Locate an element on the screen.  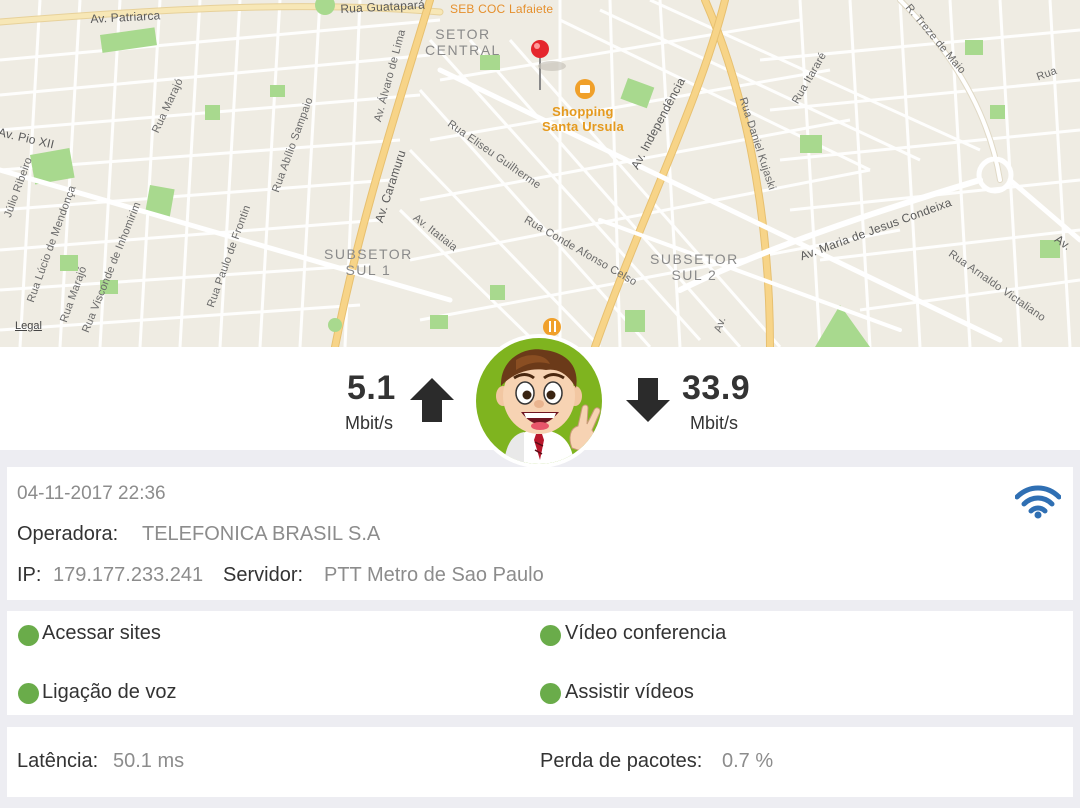
operator-value: TELEFONICA BRASIL S.A is located at coordinates (261, 534).